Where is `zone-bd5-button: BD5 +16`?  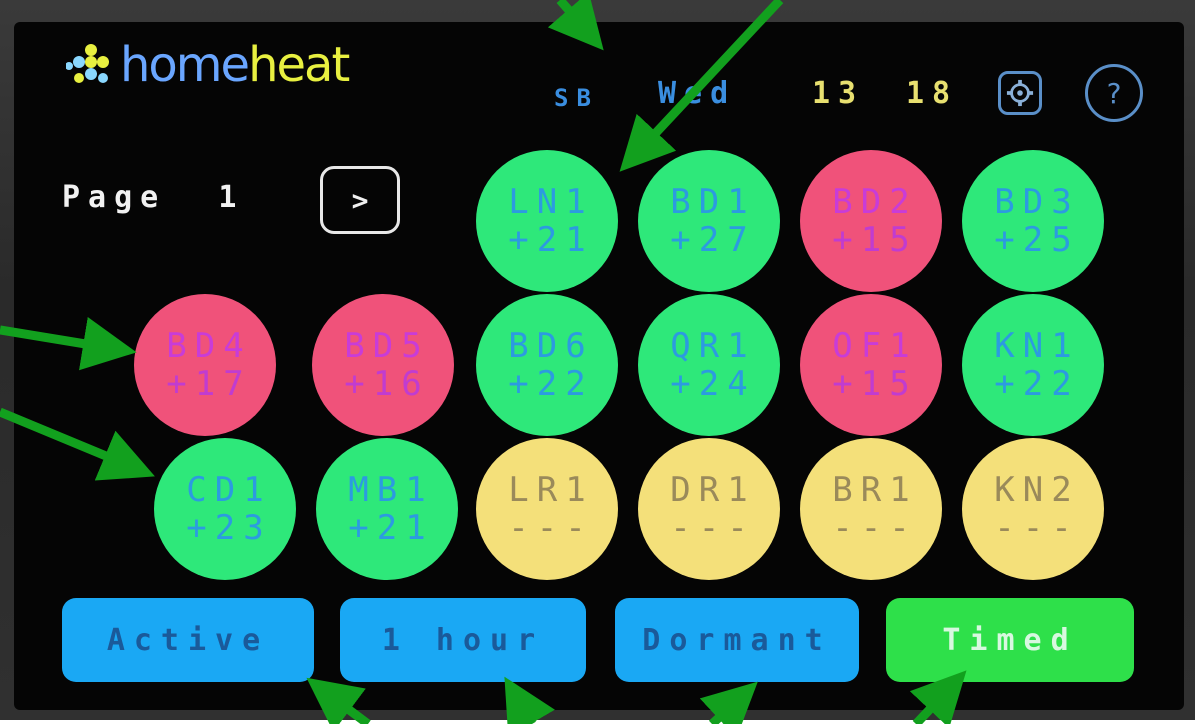
zone-bd5-button: BD5 +16 is located at coordinates (383, 365).